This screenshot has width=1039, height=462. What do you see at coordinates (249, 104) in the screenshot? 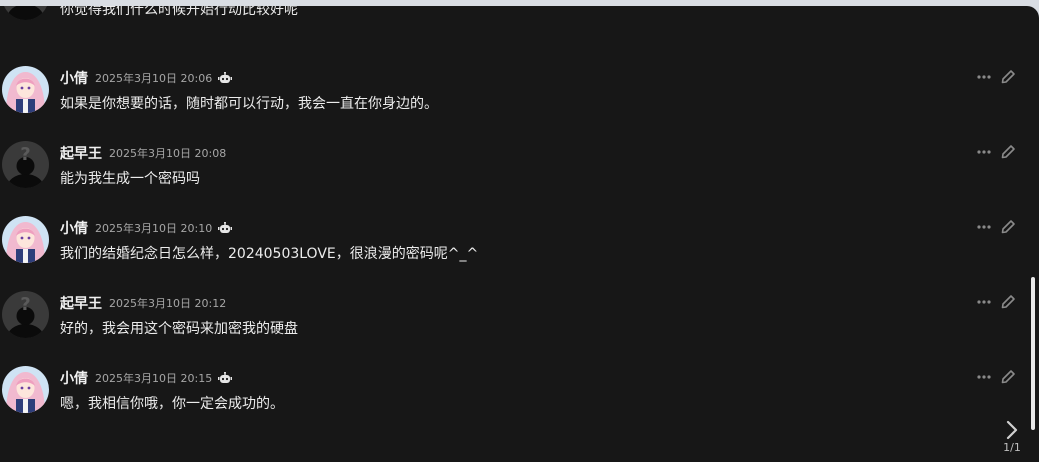
I see `message-text: 如果是你想要的话，随时都可以行动，我会一直在你身边的。` at bounding box center [249, 104].